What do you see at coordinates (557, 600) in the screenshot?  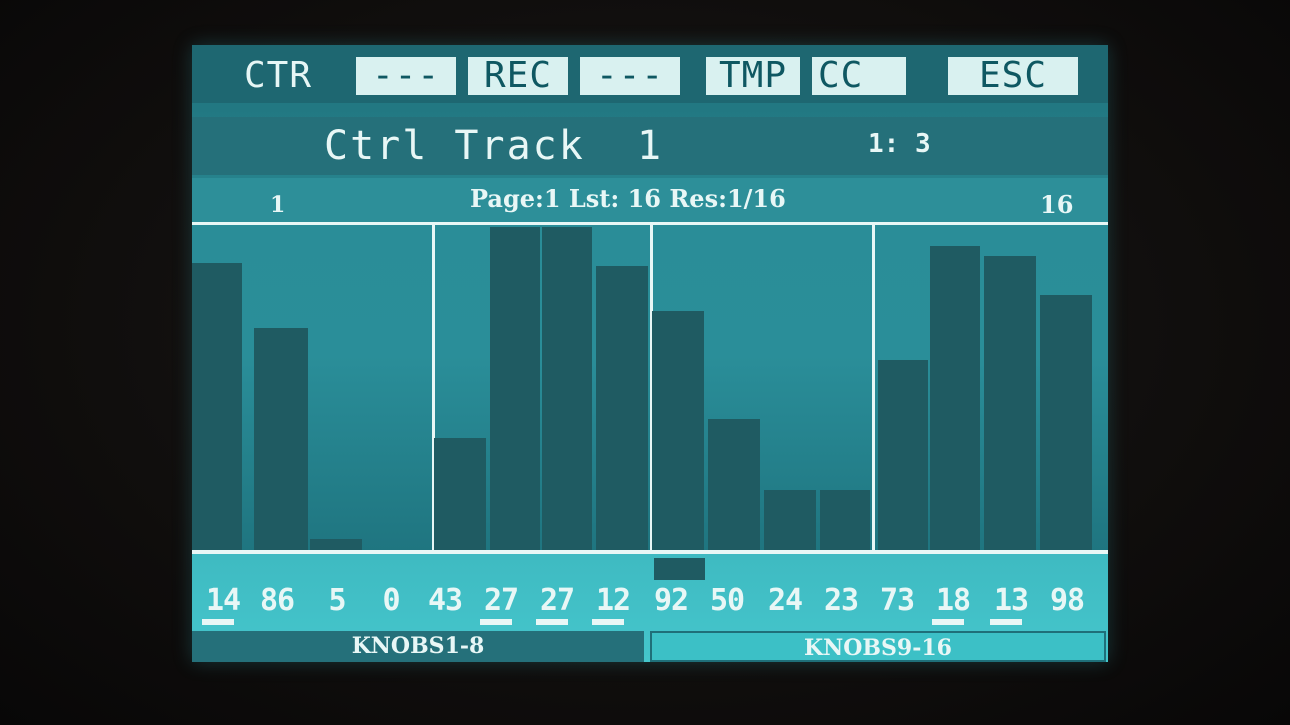 I see `step-value-7: 27` at bounding box center [557, 600].